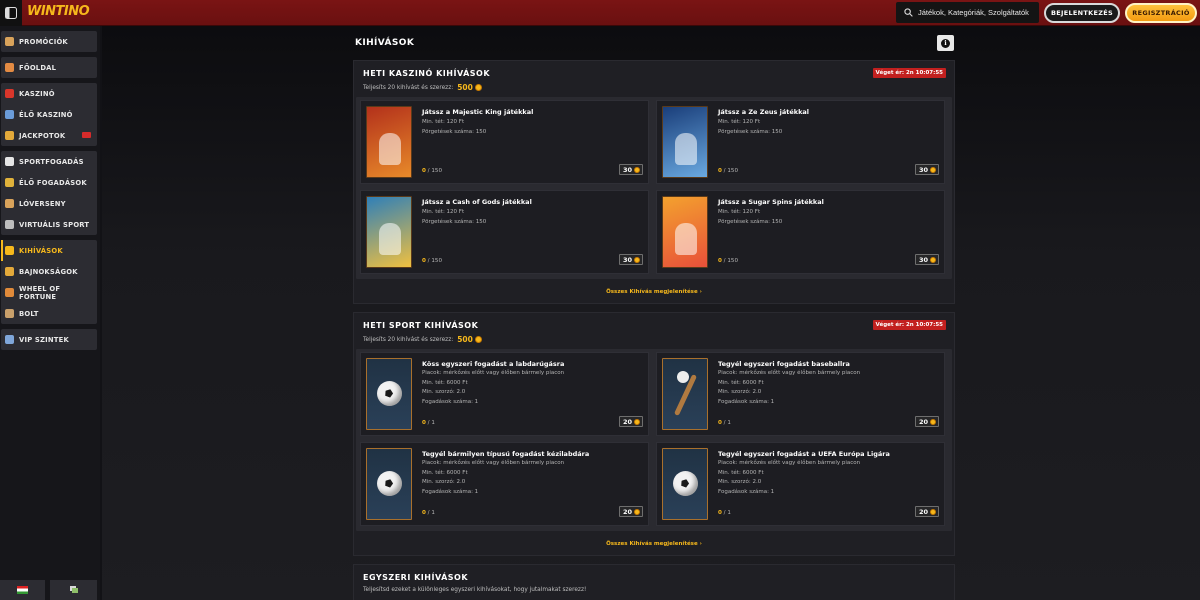 This screenshot has height=600, width=1200. What do you see at coordinates (923, 421) in the screenshot?
I see `reward-value: 20` at bounding box center [923, 421].